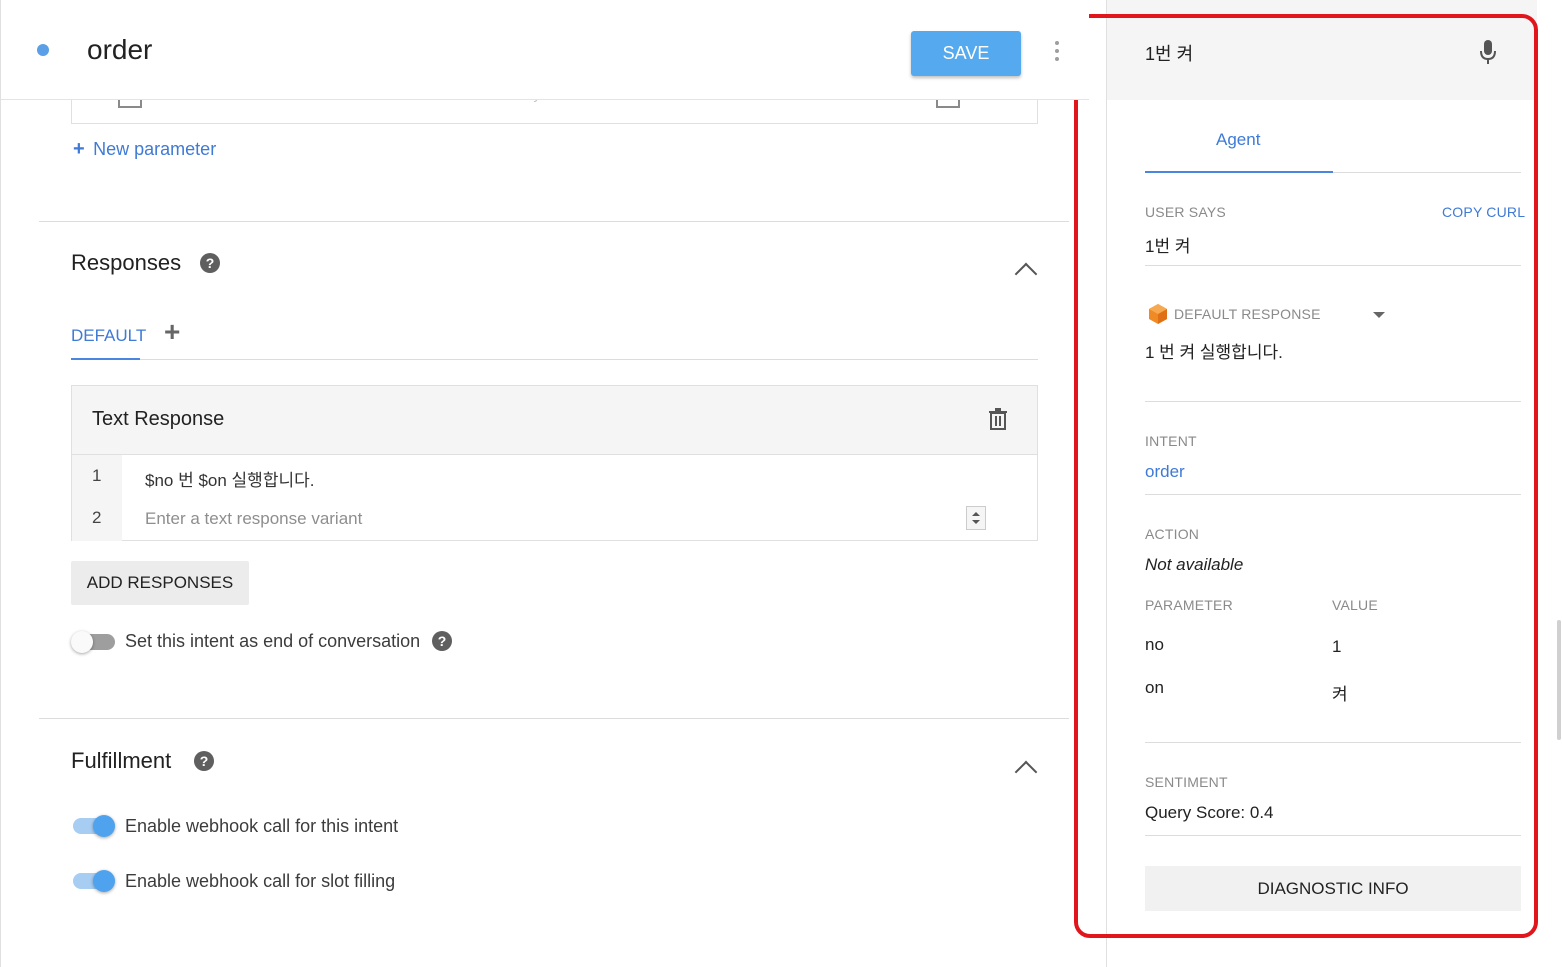  What do you see at coordinates (1333, 888) in the screenshot?
I see `diagnostic-info-button: DIAGNOSTIC INFO` at bounding box center [1333, 888].